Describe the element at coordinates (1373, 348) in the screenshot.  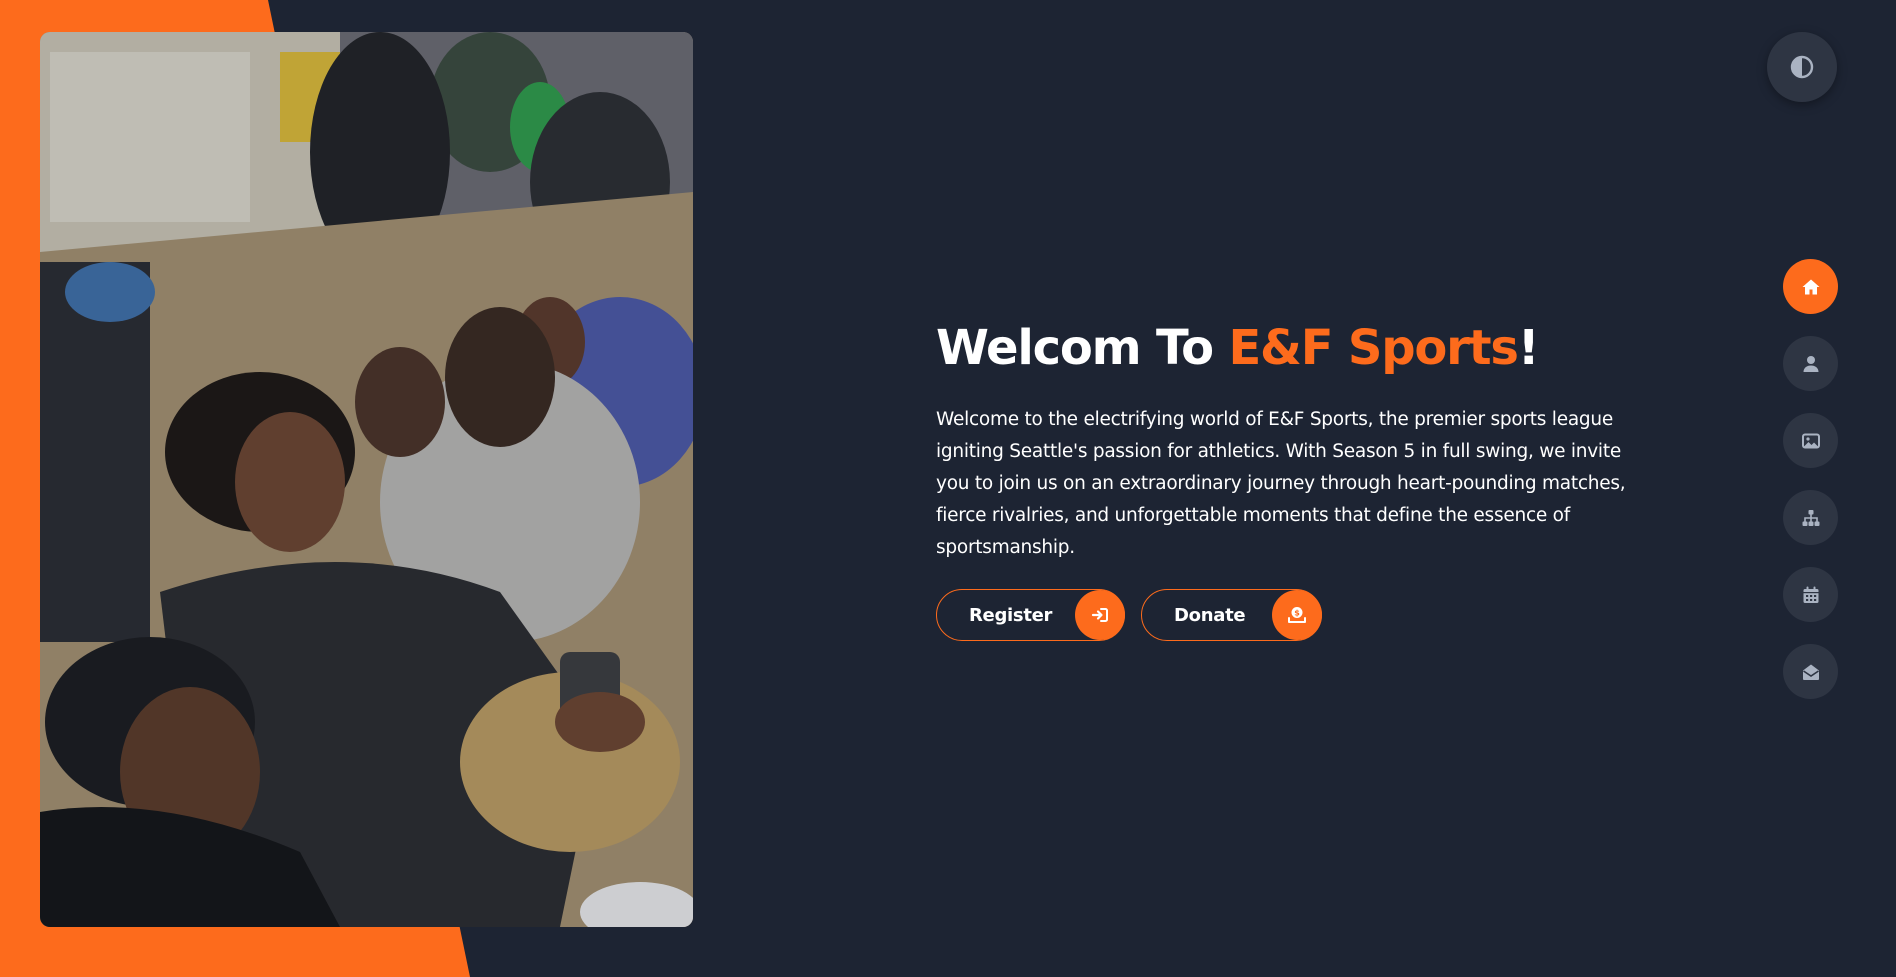
I see `hero-title-brand: E&F Sports` at that location.